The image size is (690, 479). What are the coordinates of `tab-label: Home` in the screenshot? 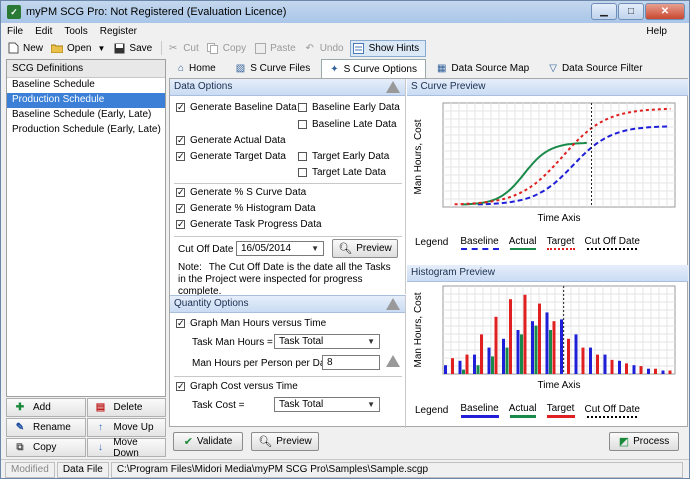 It's located at (202, 68).